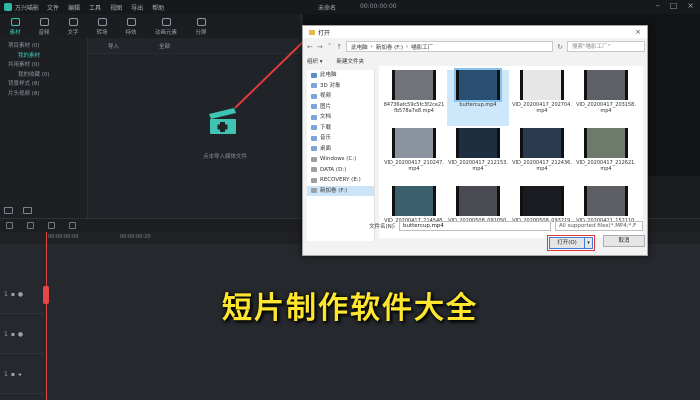  Describe the element at coordinates (389, 47) in the screenshot. I see `breadcrumb-item: 新加卷 (F:)` at that location.